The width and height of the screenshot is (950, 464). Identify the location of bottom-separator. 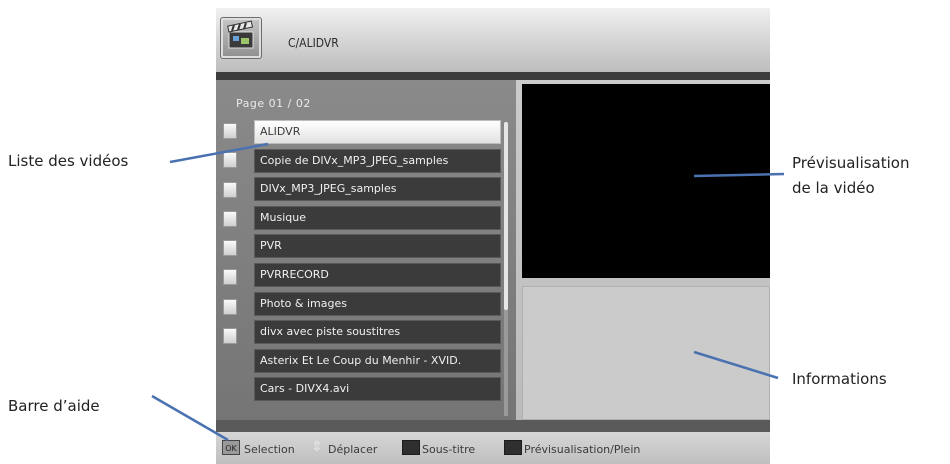
(493, 426).